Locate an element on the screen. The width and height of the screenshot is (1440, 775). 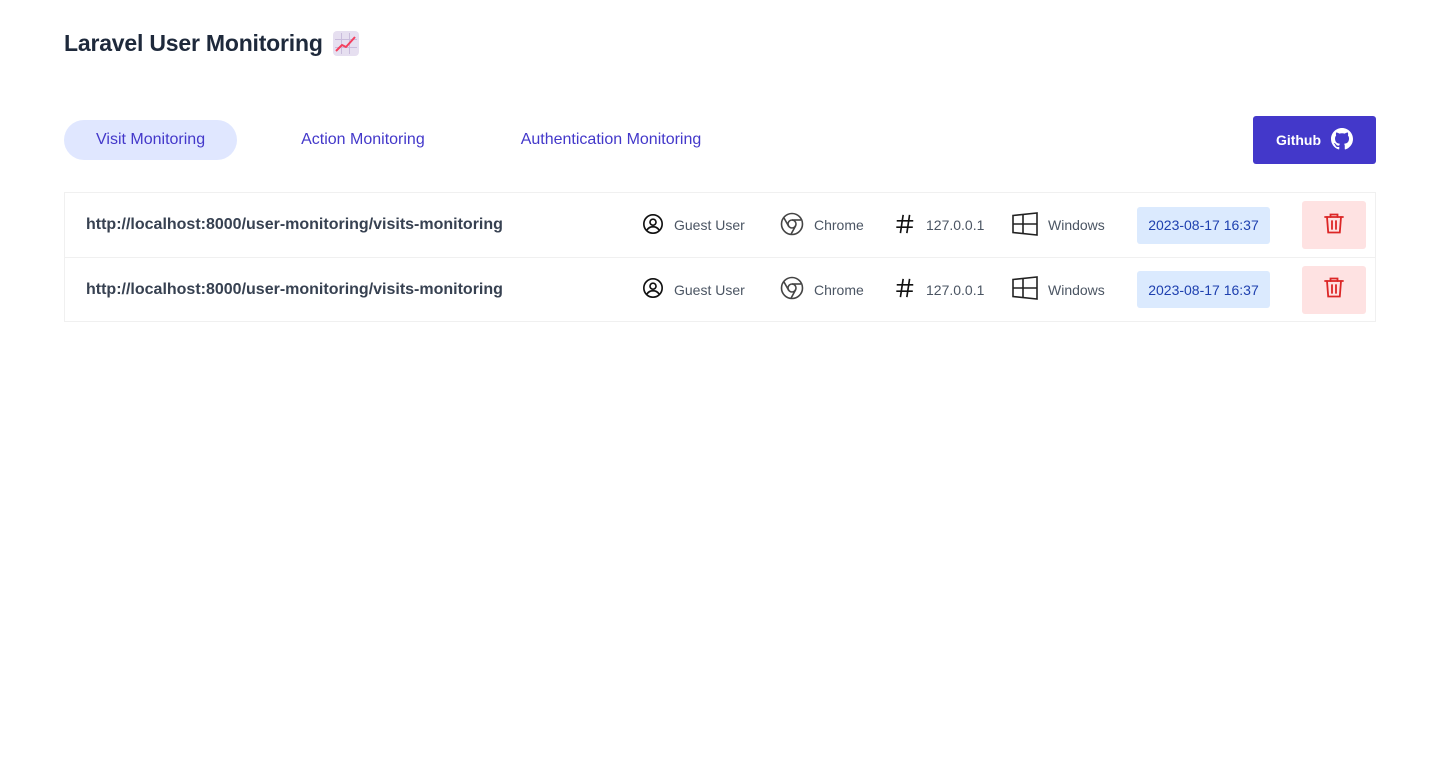
page-title-text: Laravel User Monitoring is located at coordinates (193, 43).